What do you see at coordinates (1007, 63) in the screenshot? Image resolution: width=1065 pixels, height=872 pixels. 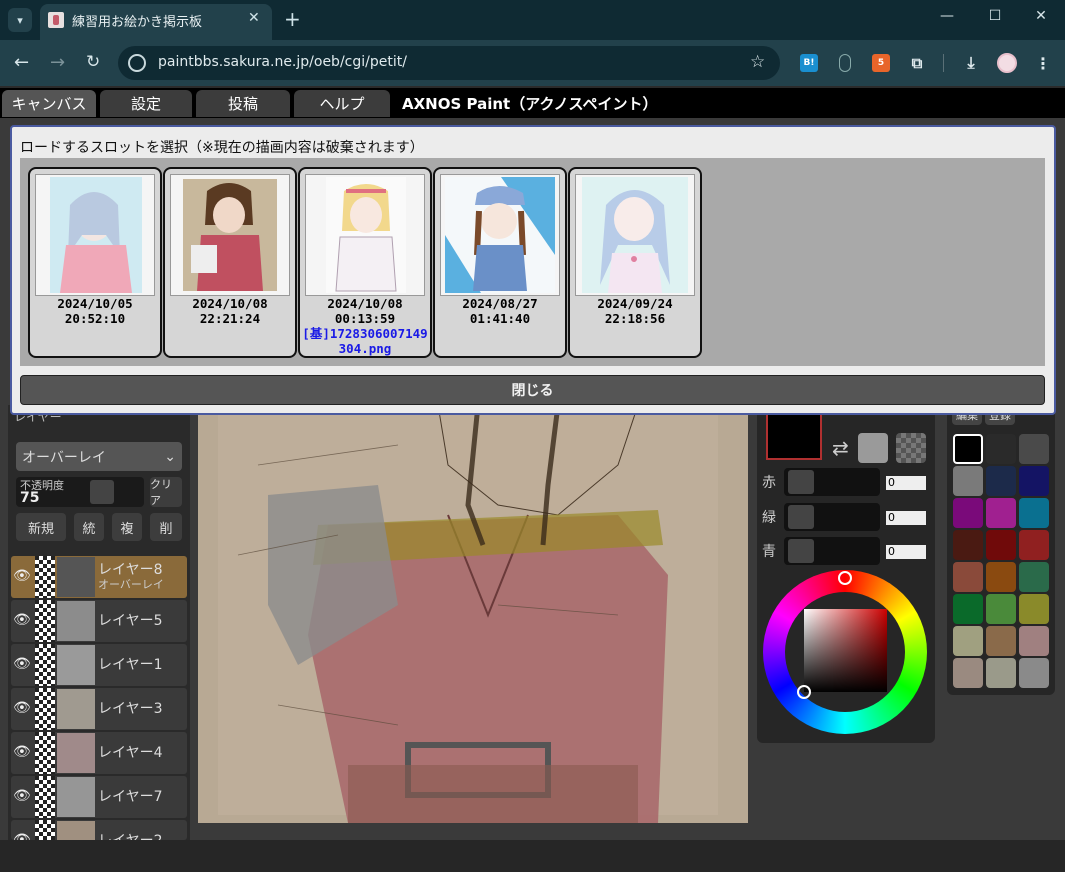 I see `profile-avatar-icon` at bounding box center [1007, 63].